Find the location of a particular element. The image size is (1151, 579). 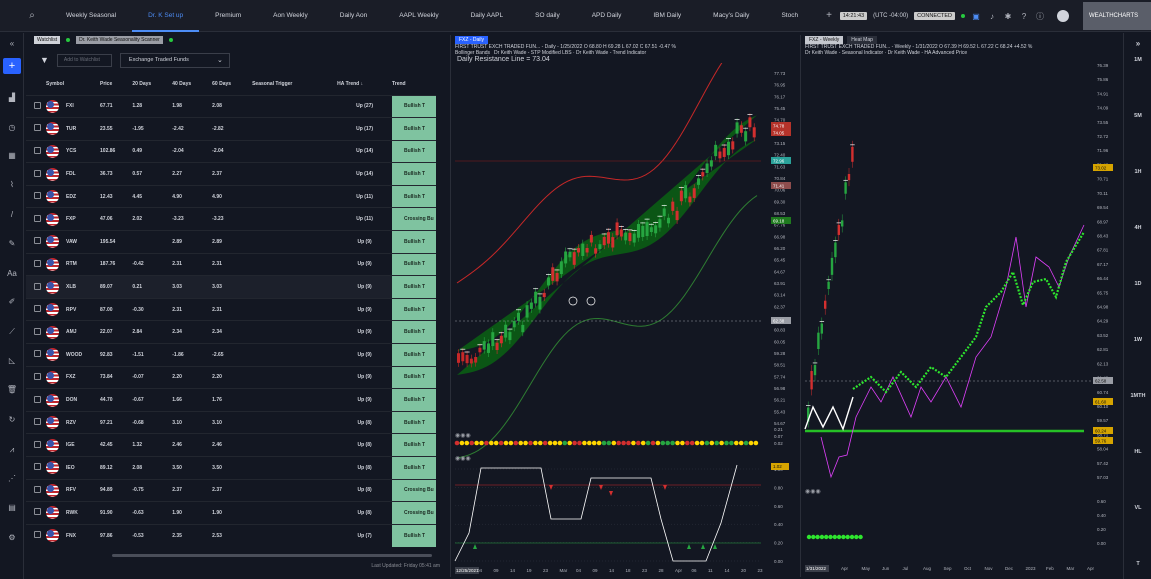

layout-tab: Daily AAPL is located at coordinates (487, 16).